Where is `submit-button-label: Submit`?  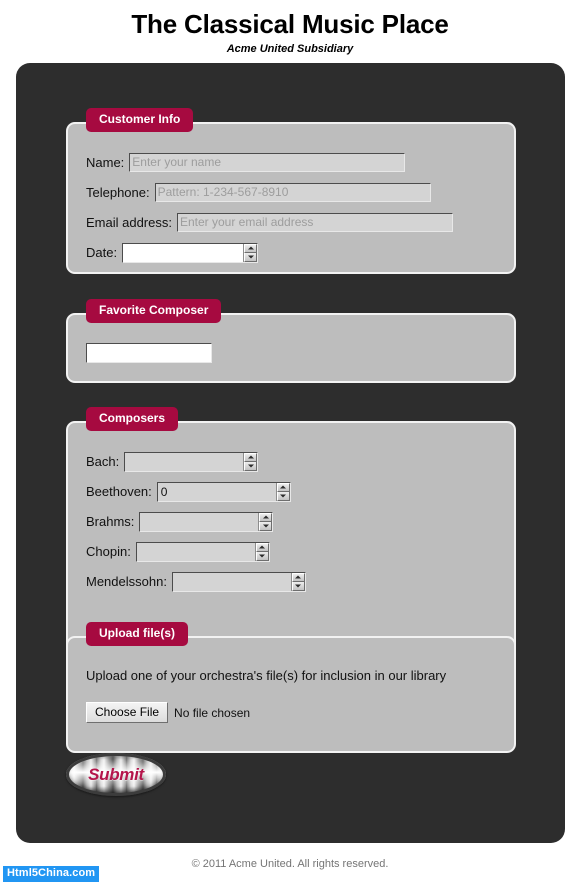
submit-button-label: Submit is located at coordinates (116, 774).